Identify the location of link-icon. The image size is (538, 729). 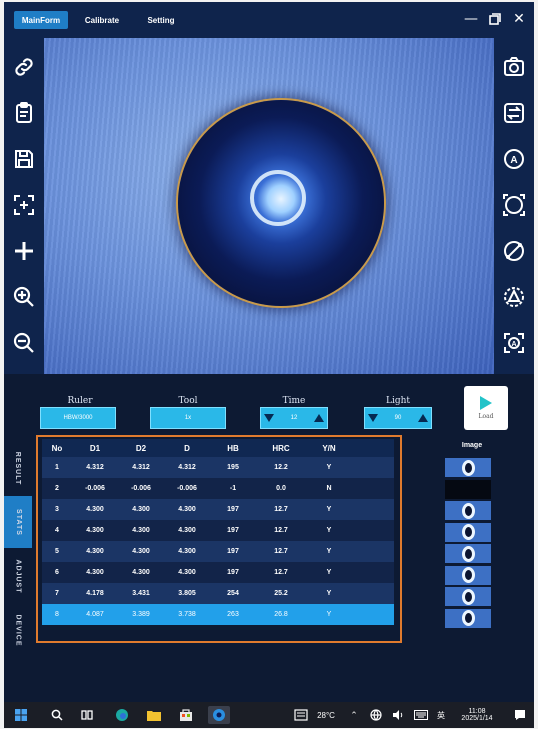
(24, 67).